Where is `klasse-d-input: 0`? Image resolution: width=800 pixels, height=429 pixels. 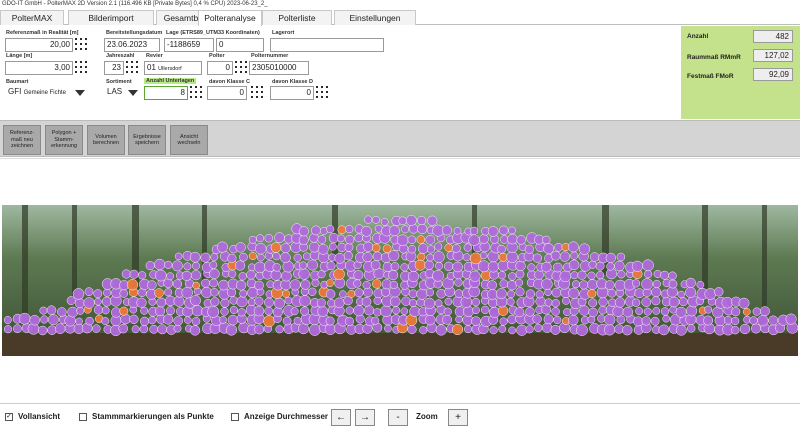
klasse-d-input: 0 is located at coordinates (292, 93).